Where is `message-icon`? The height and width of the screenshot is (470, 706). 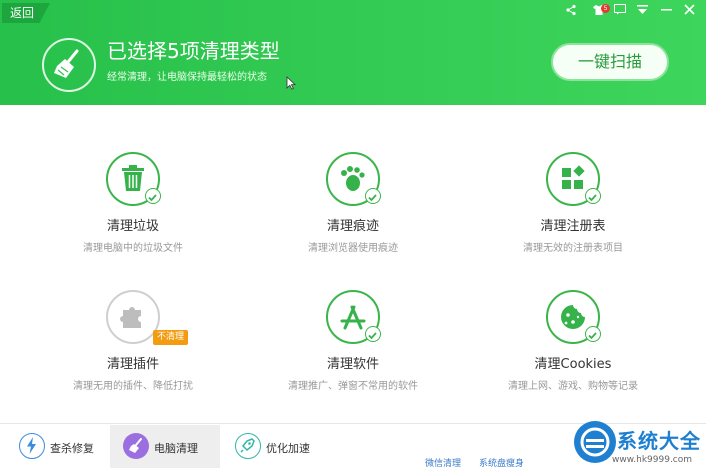
message-icon is located at coordinates (620, 11).